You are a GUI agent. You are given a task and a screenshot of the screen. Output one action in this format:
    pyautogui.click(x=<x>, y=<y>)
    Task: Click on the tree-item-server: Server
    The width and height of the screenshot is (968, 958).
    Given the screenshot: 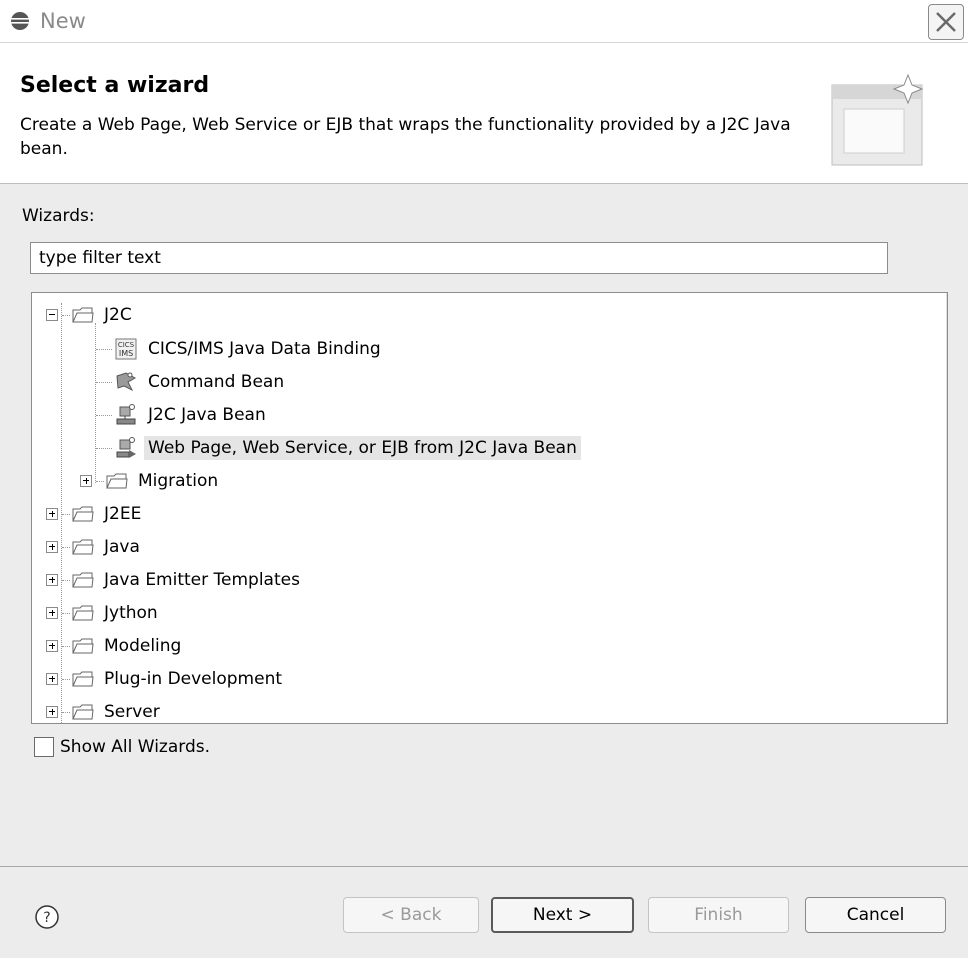 What is the action you would take?
    pyautogui.click(x=105, y=710)
    